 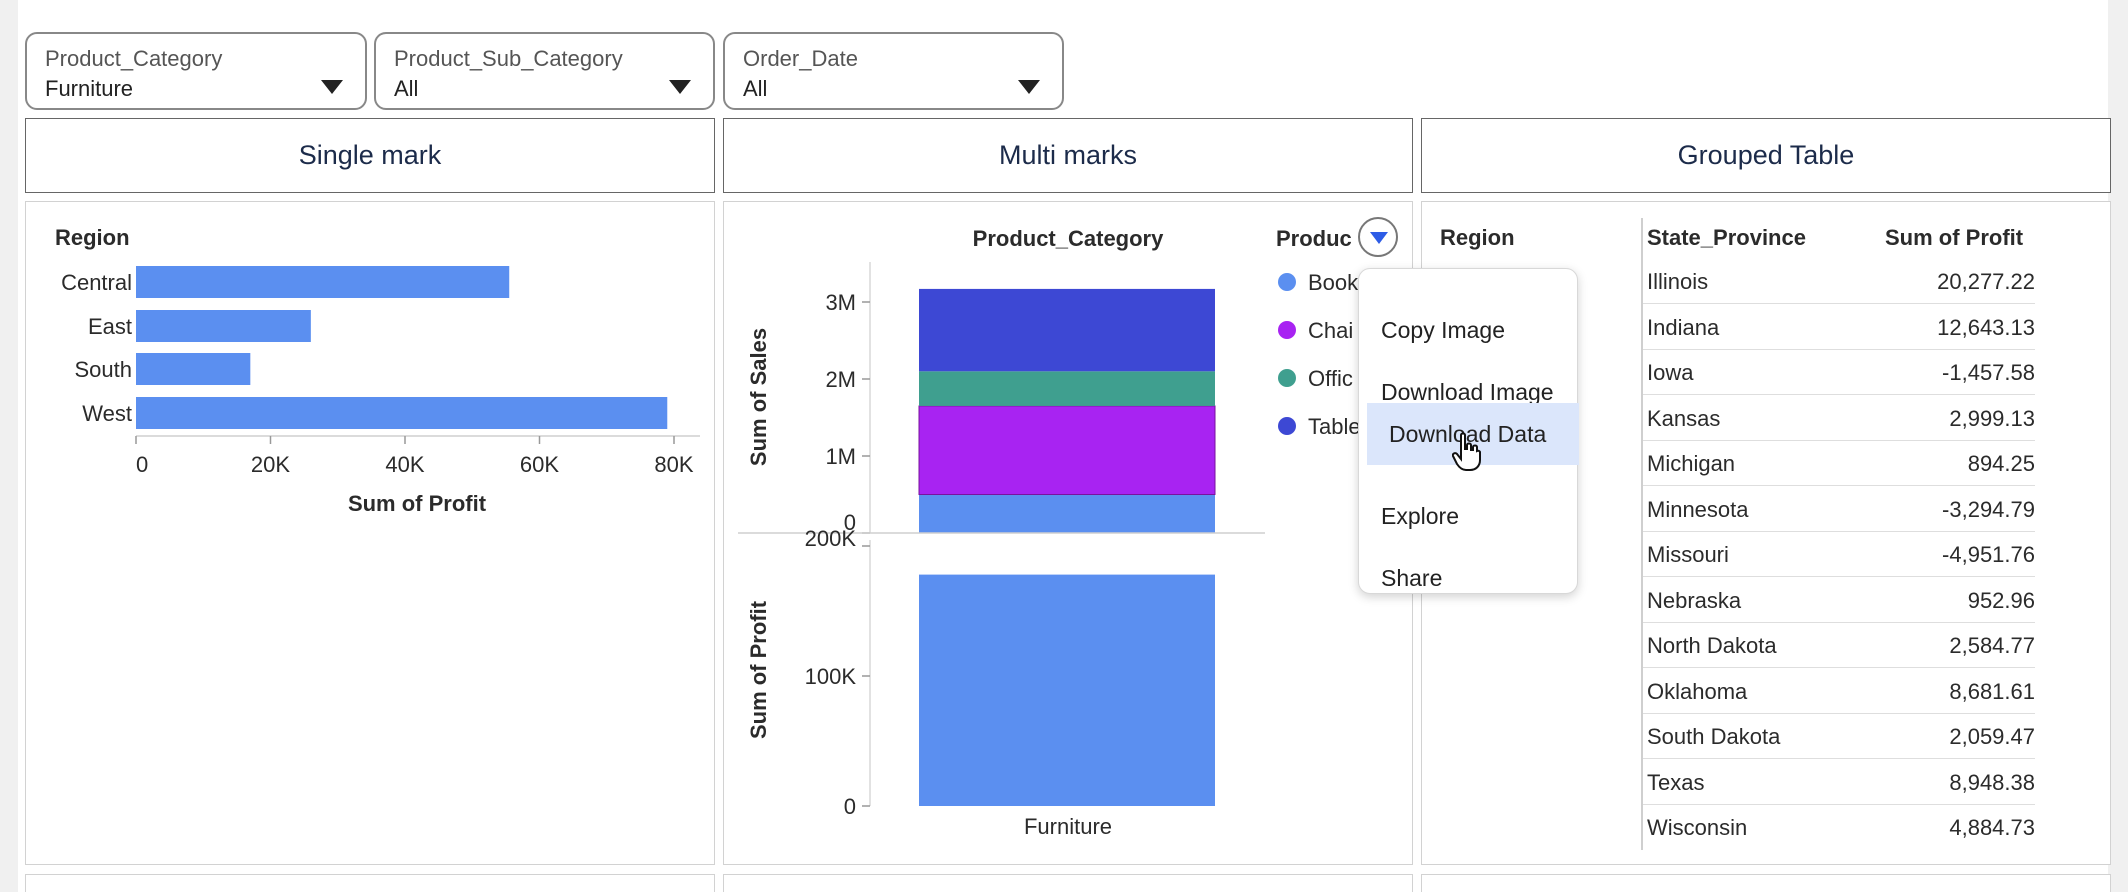 I want to click on profit-cell: 12,643.13, so click(x=1986, y=327).